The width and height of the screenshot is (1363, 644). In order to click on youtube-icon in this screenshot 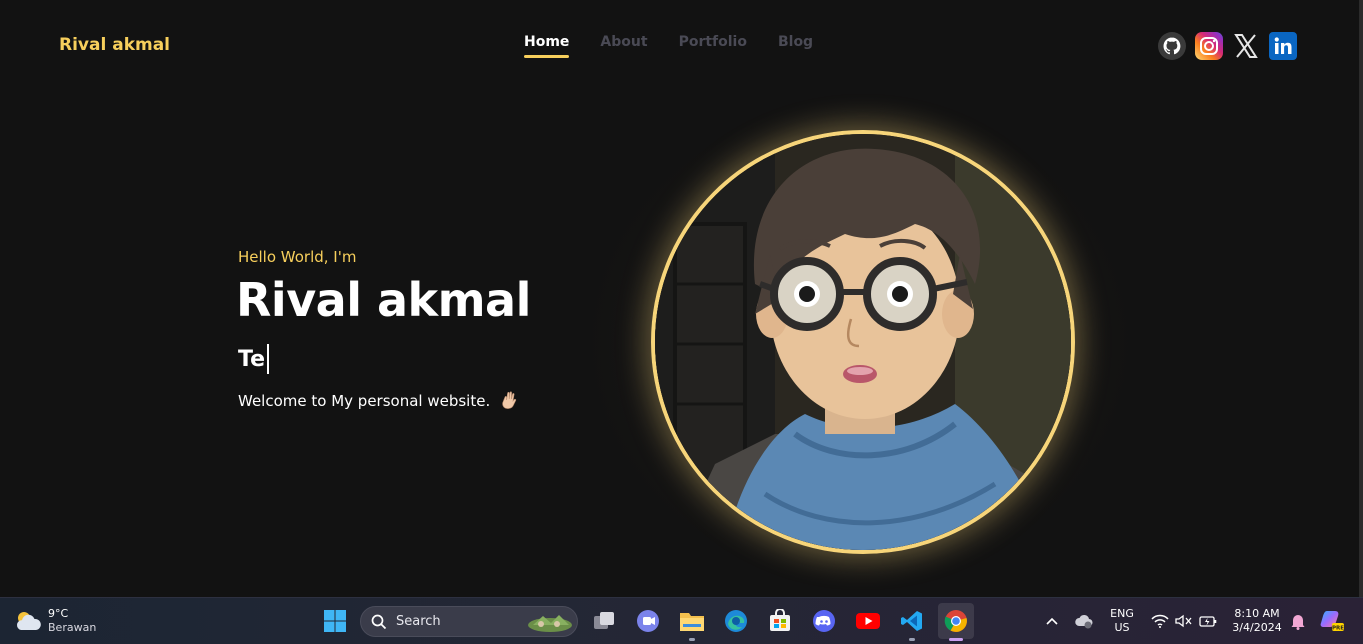, I will do `click(868, 621)`.